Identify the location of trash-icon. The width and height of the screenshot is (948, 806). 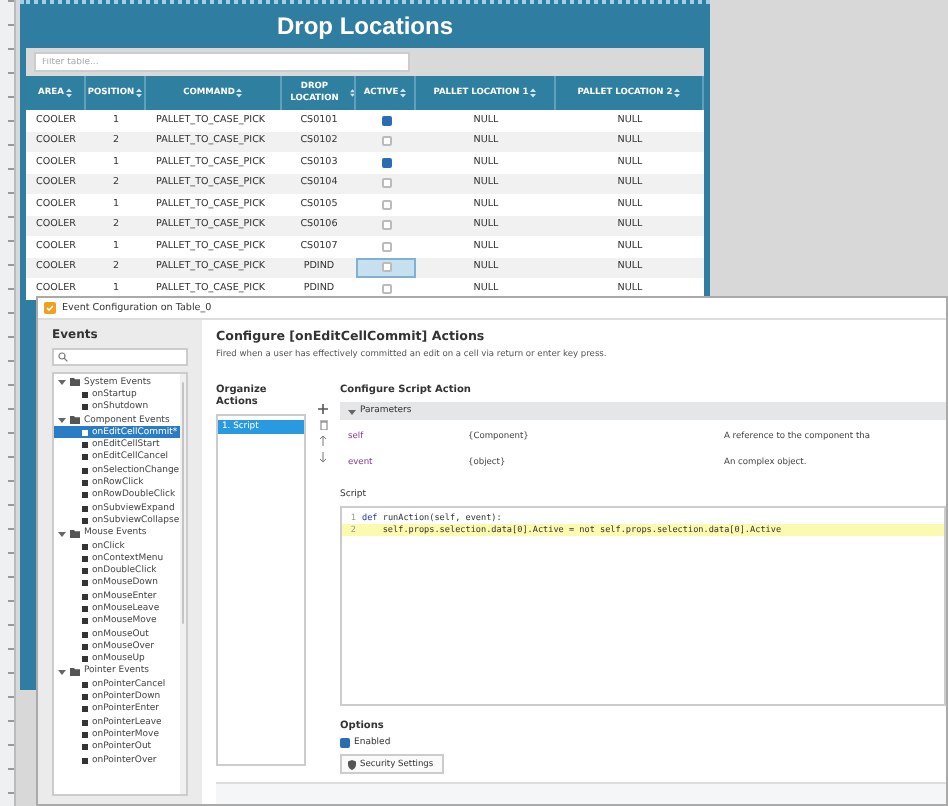
(323, 425).